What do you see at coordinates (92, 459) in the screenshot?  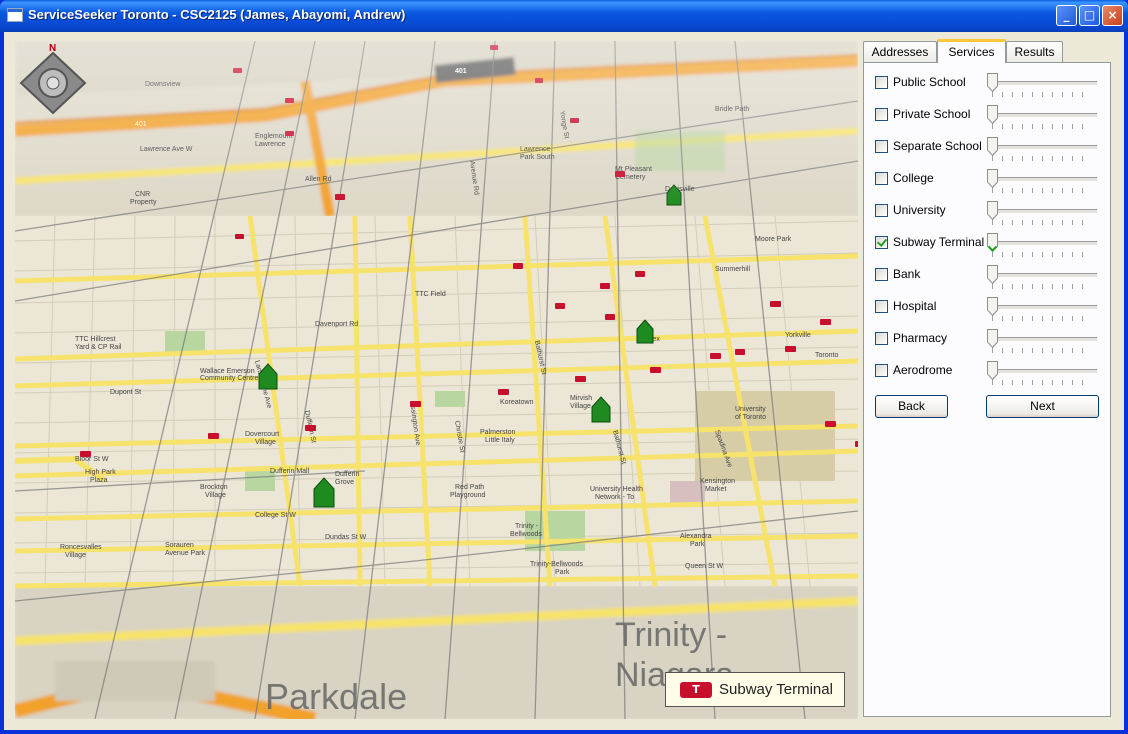 I see `svg-text: Bloor St W` at bounding box center [92, 459].